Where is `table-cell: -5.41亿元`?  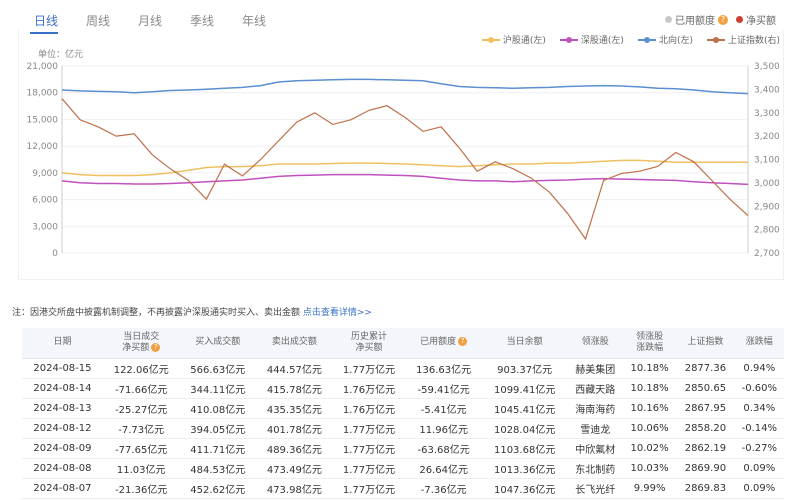
table-cell: -5.41亿元 is located at coordinates (443, 408).